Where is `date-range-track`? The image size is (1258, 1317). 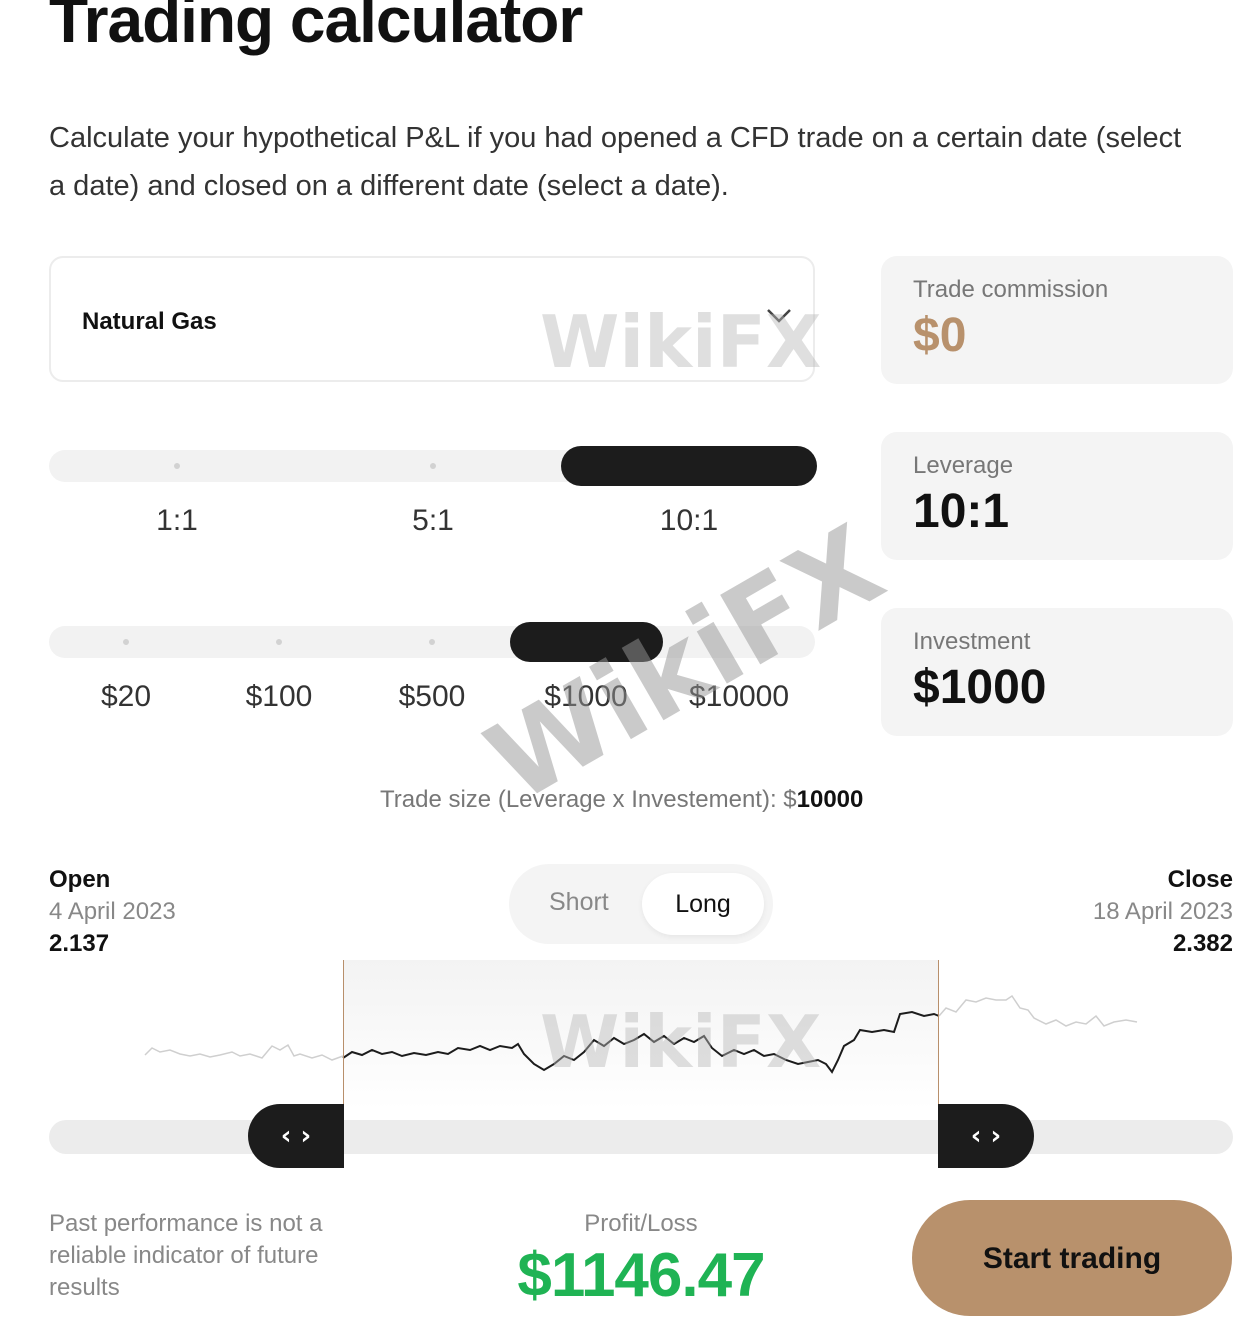
date-range-track is located at coordinates (641, 1137).